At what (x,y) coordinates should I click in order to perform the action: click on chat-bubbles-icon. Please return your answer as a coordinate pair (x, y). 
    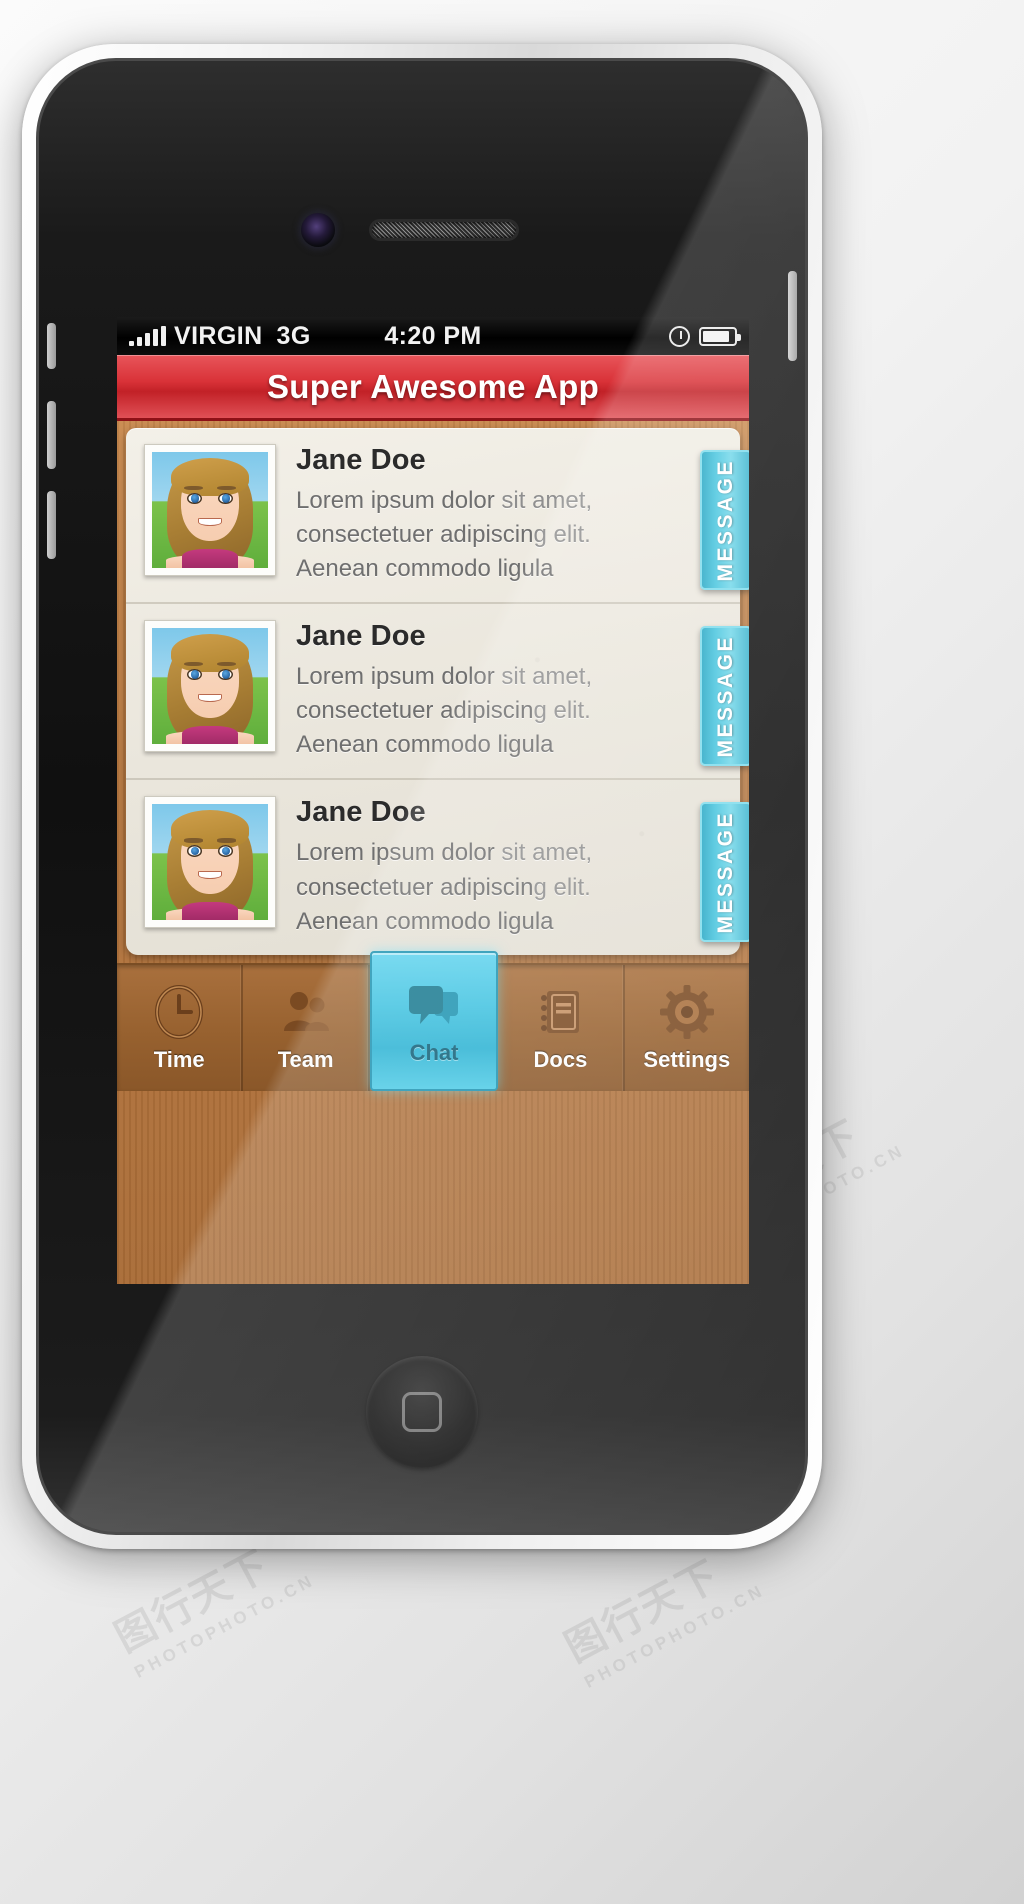
    Looking at the image, I should click on (434, 1005).